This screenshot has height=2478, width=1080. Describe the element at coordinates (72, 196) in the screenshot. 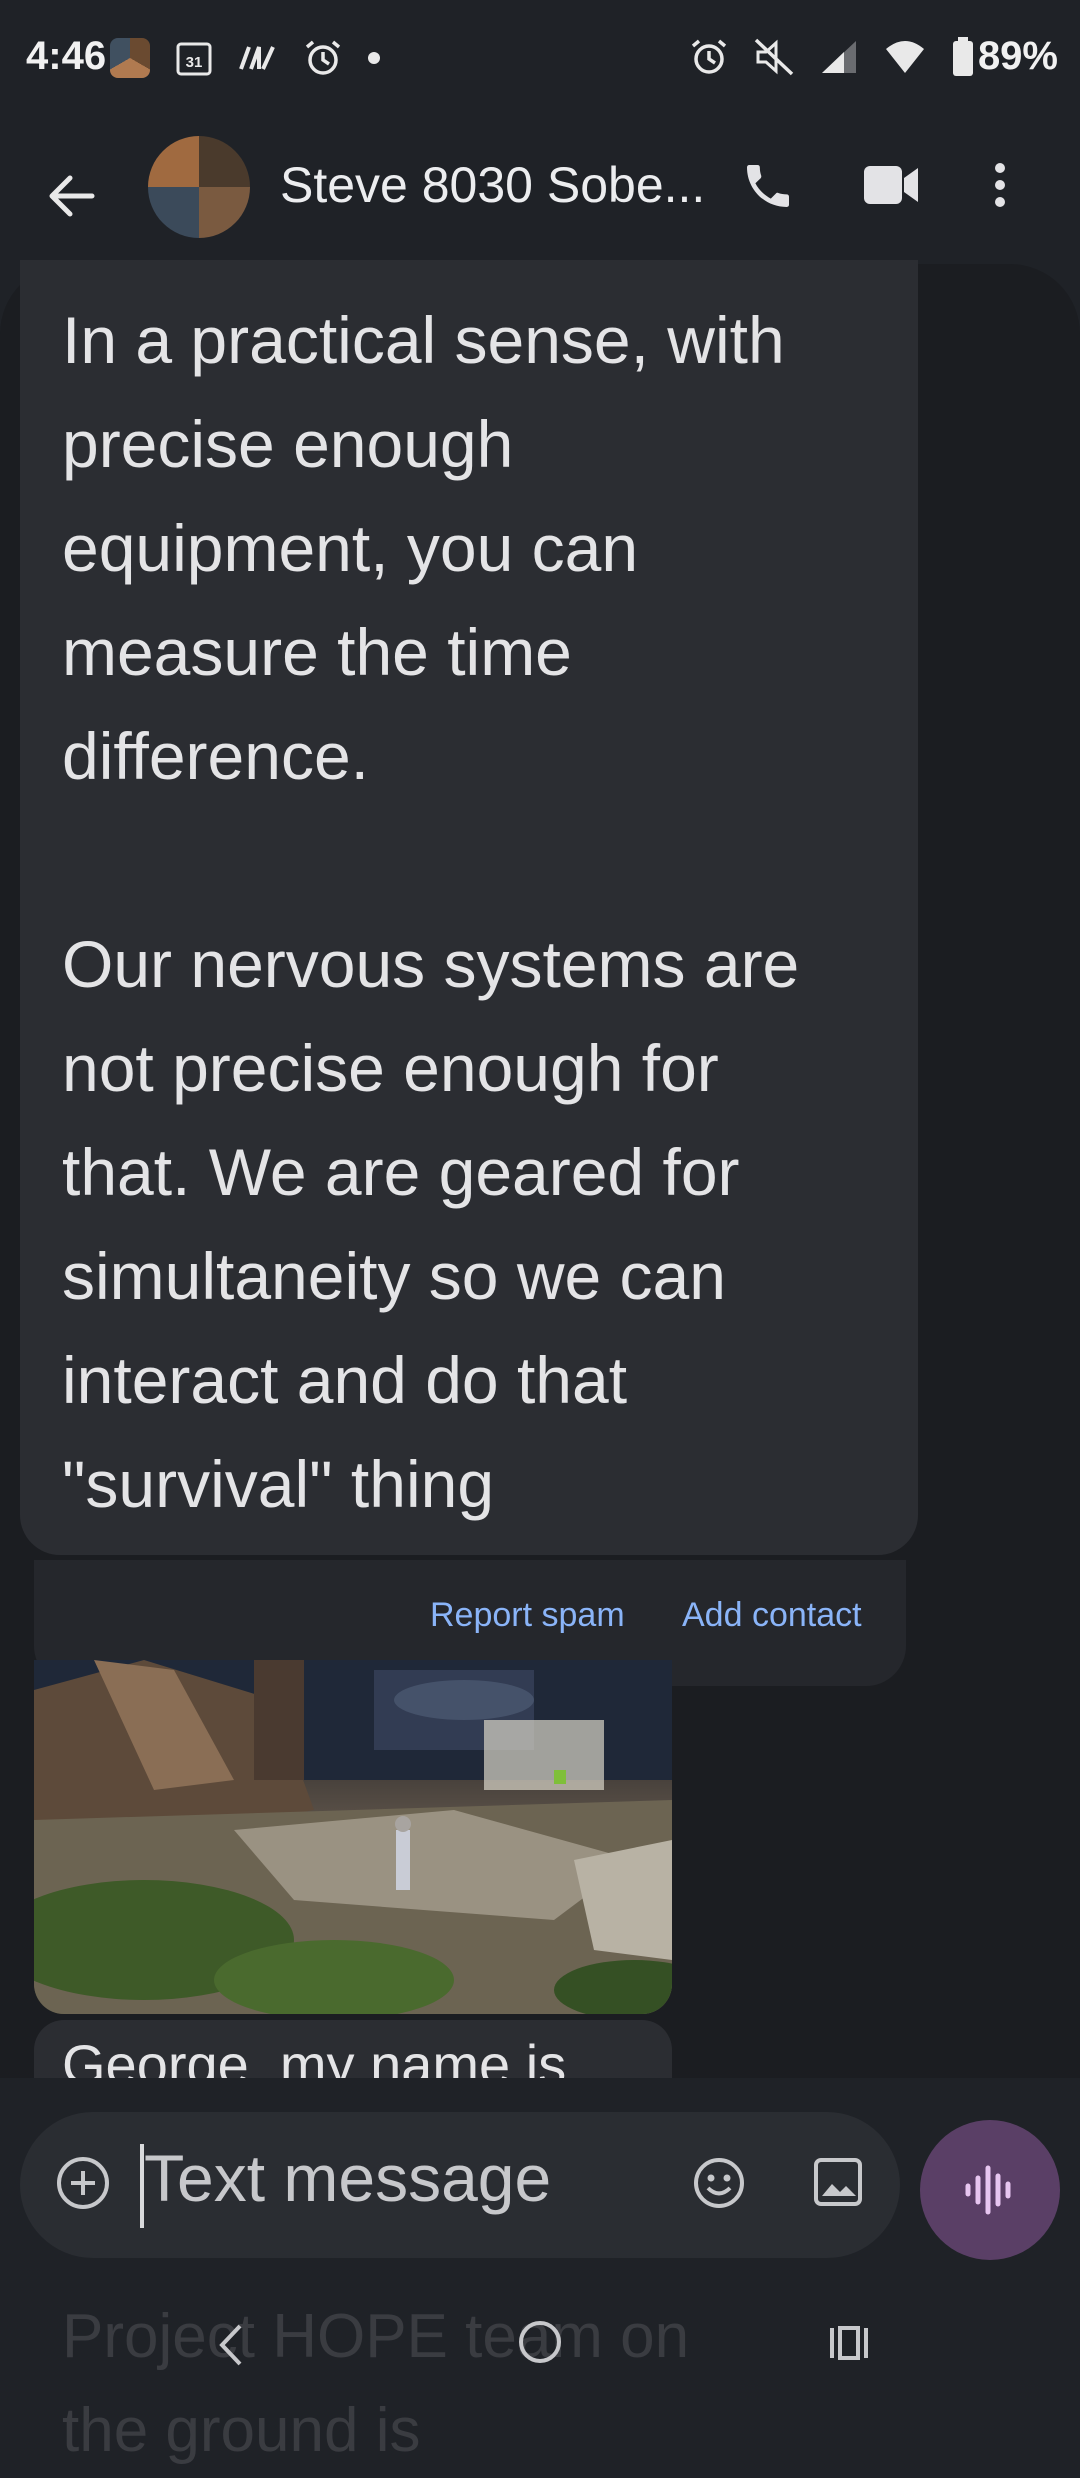

I see `back-arrow-icon` at that location.